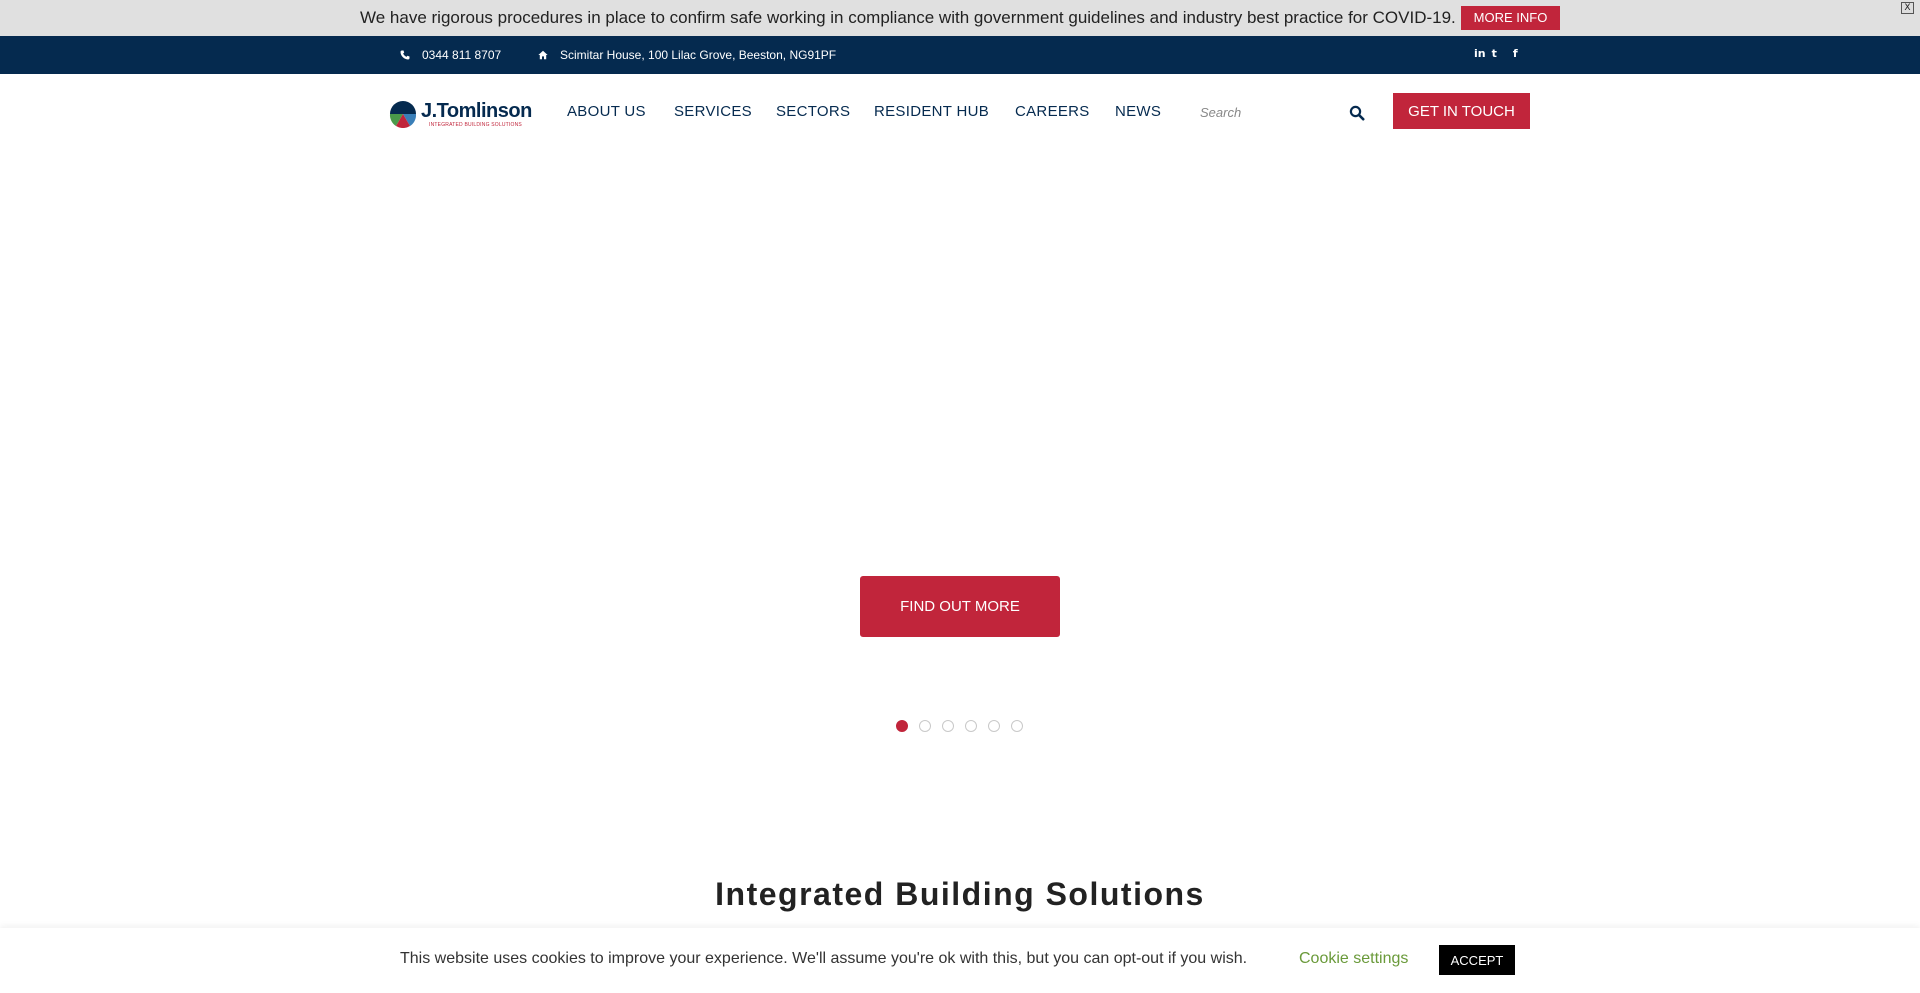 The image size is (1920, 993). I want to click on phone-number: 0344 811 8707, so click(462, 55).